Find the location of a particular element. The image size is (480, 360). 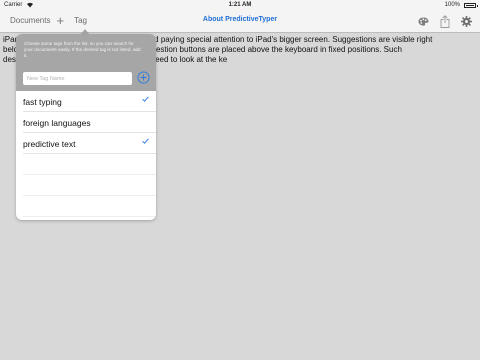

palette-icon is located at coordinates (423, 21).